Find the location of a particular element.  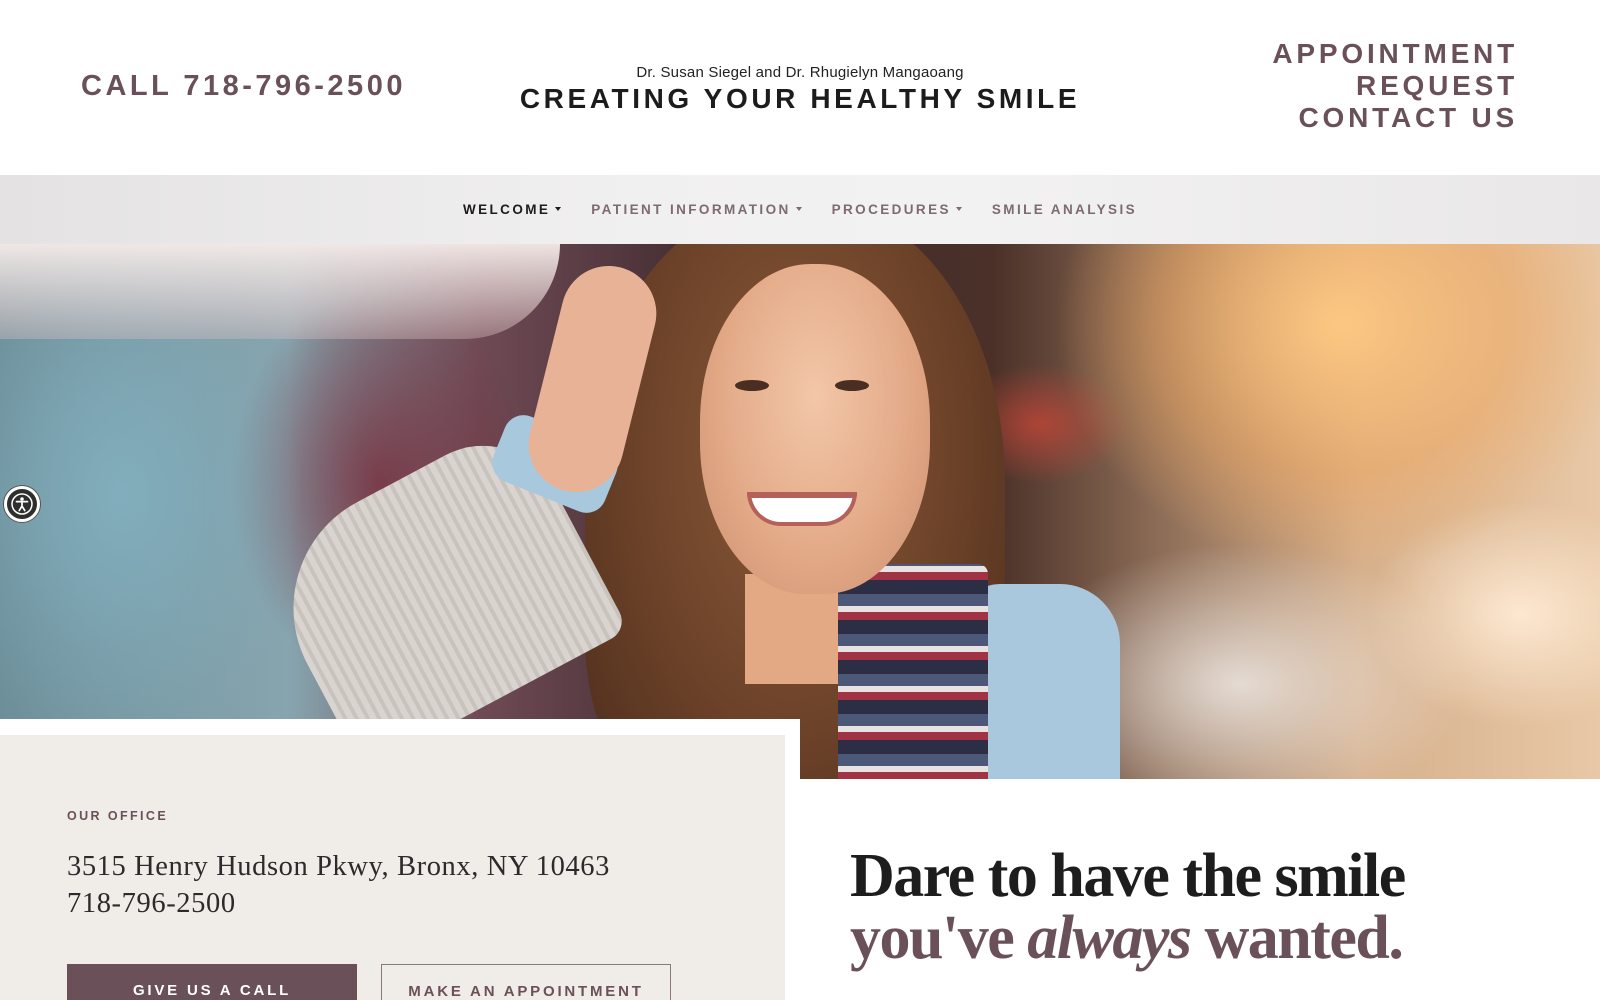

nav-item-welcome: WELCOME is located at coordinates (512, 209).